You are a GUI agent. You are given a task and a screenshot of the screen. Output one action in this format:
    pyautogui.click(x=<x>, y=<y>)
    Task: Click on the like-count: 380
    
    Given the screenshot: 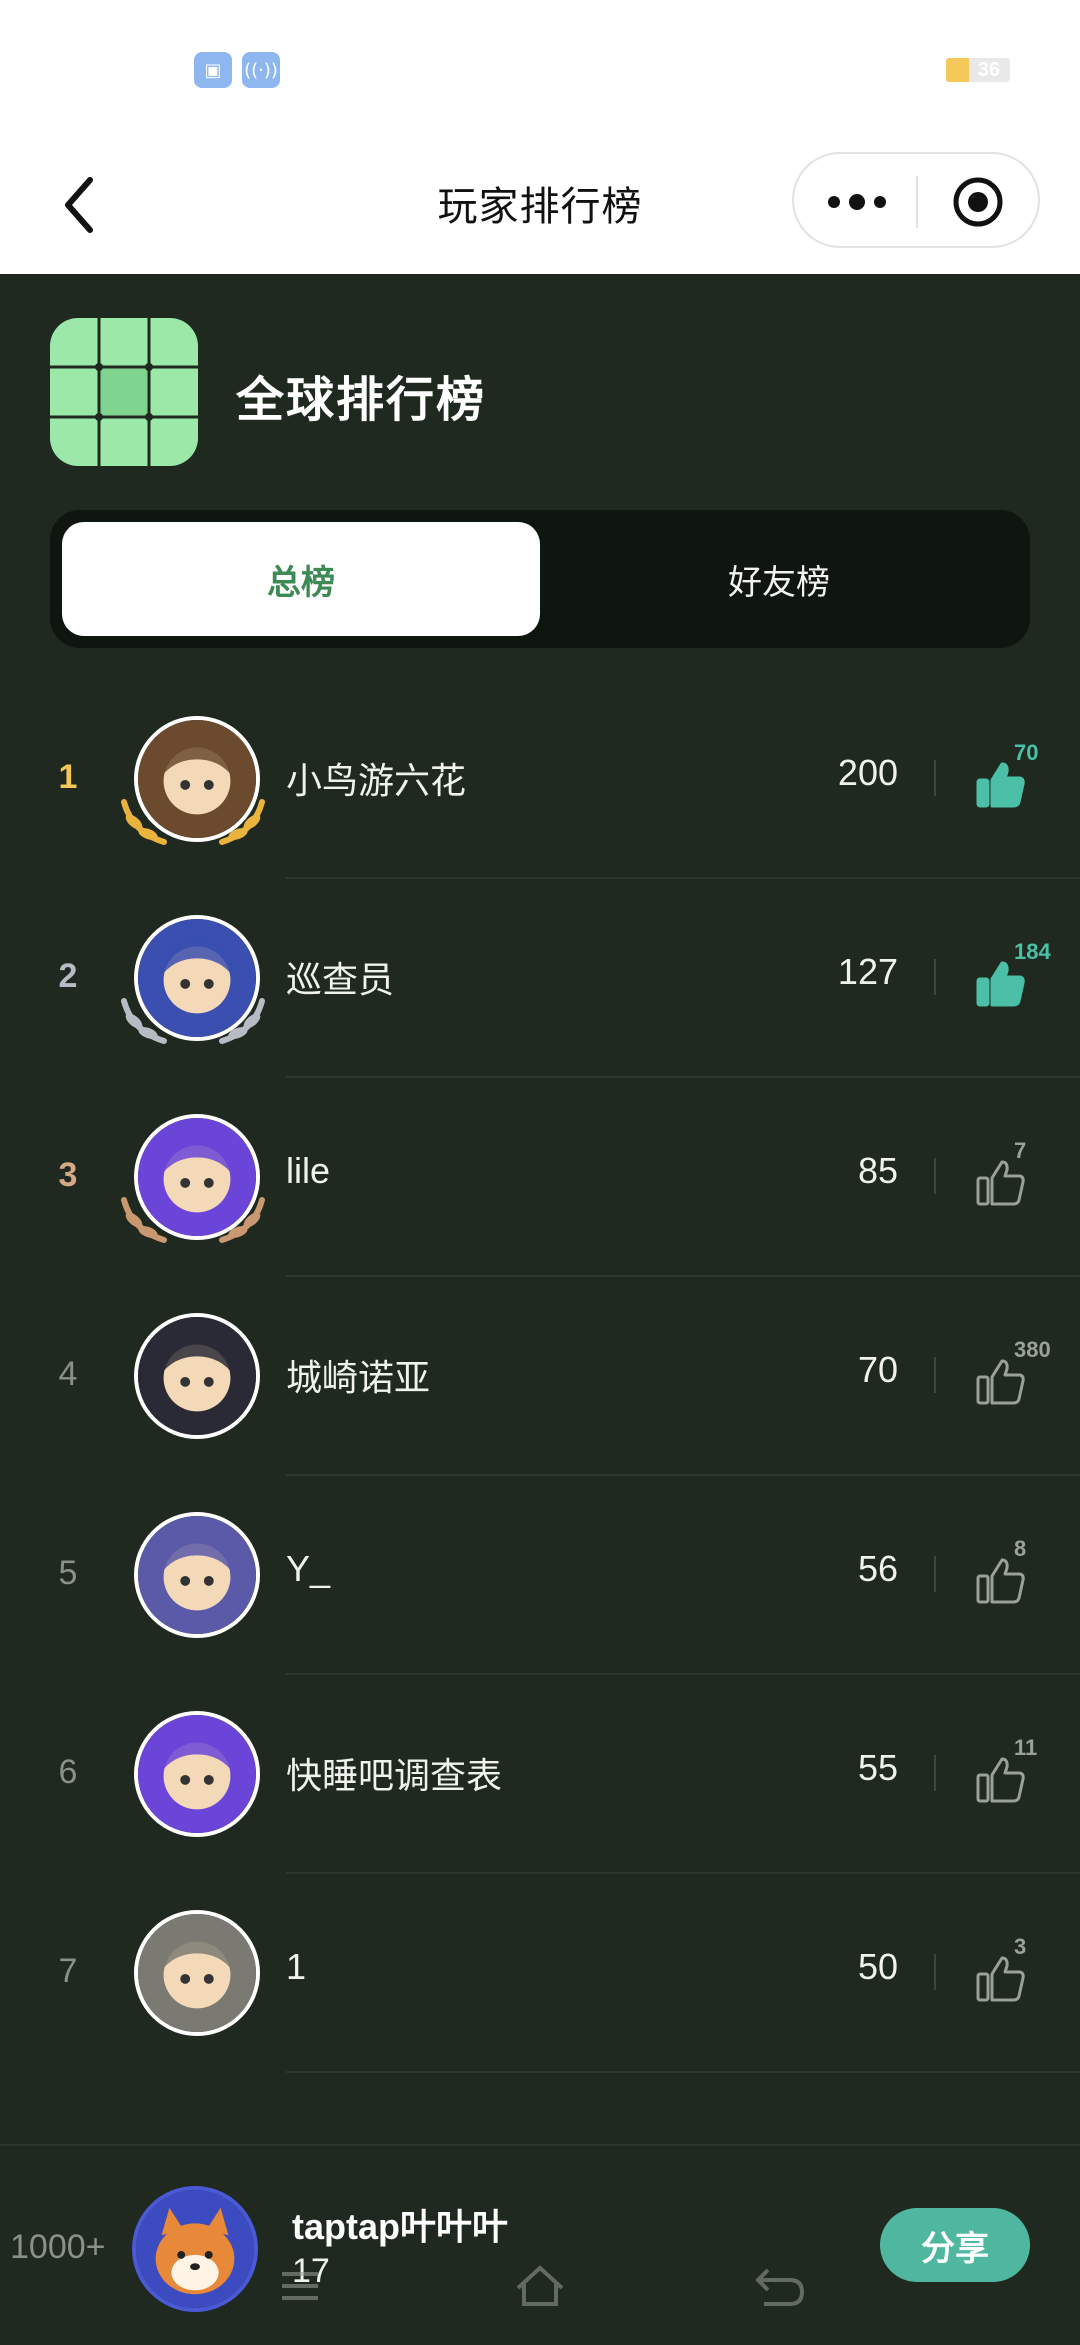 What is the action you would take?
    pyautogui.click(x=1032, y=1349)
    